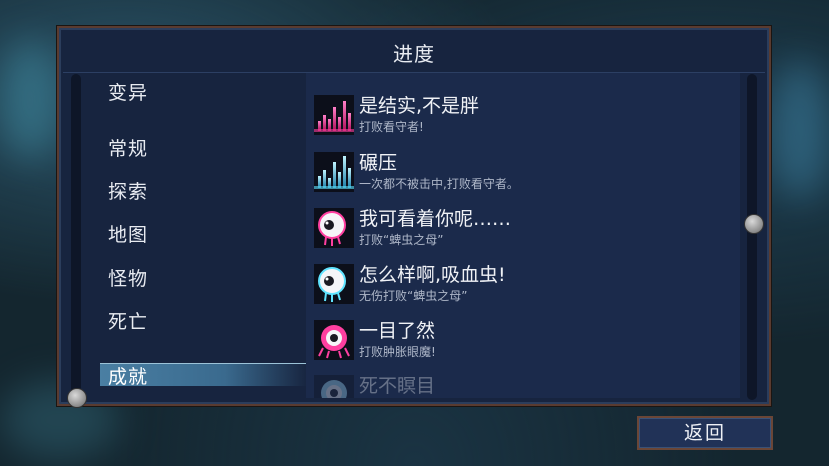 This screenshot has height=466, width=829. I want to click on achievement-title: 一目了然, so click(397, 331).